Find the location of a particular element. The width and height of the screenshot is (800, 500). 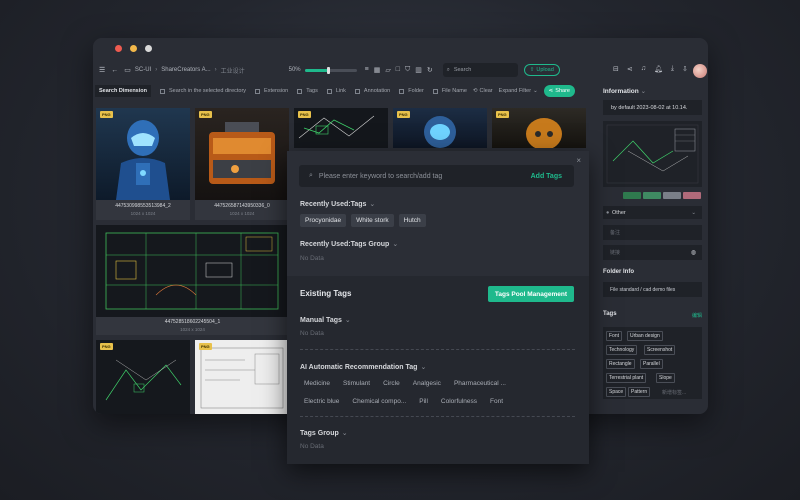

filter-option-selected-directory: Search in the selected directory is located at coordinates (203, 91).